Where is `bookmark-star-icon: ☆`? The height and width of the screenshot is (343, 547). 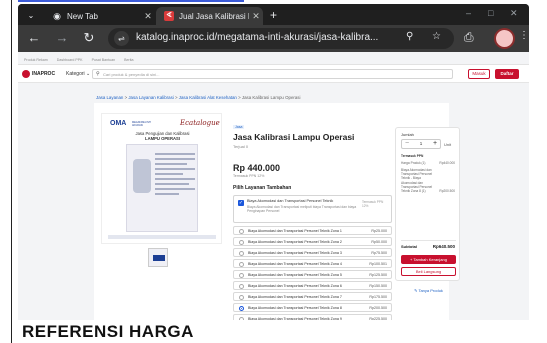
bookmark-star-icon: ☆ is located at coordinates (436, 36).